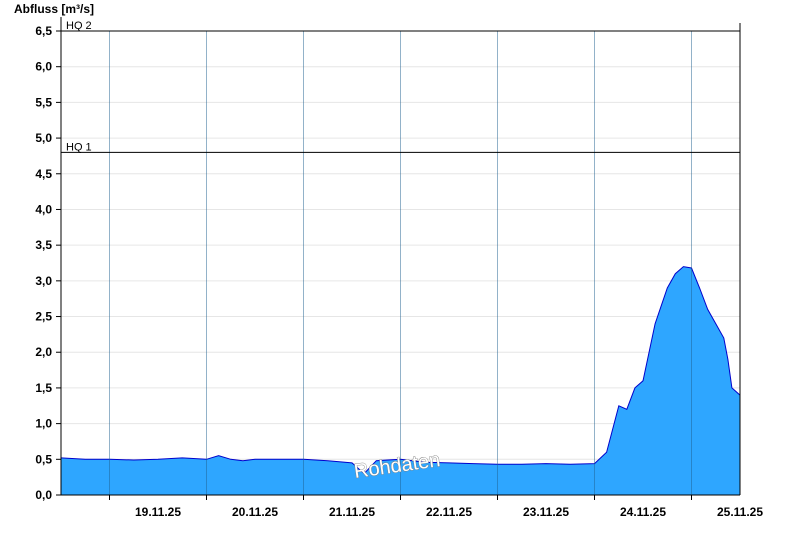  What do you see at coordinates (352, 512) in the screenshot?
I see `x-tick-label: 21.11.25` at bounding box center [352, 512].